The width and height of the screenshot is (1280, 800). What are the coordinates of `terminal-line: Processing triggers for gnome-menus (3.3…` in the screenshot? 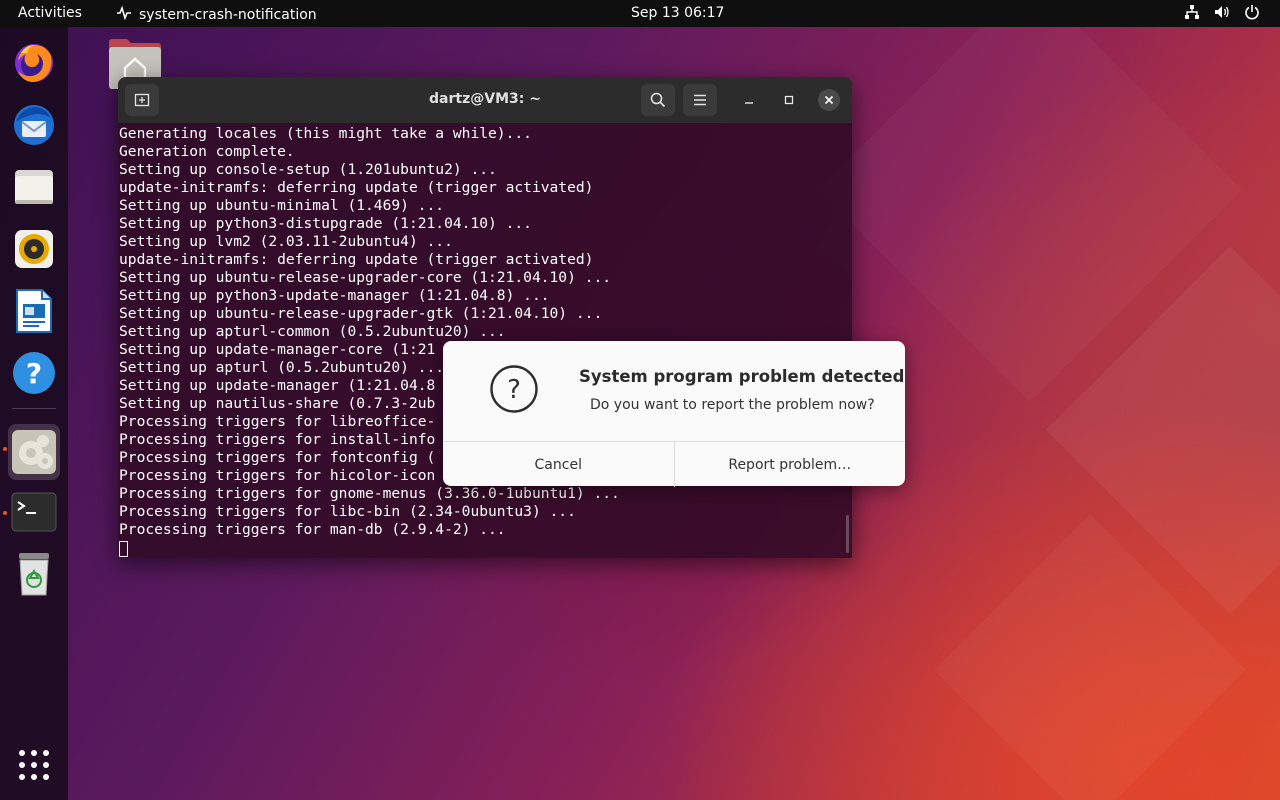 It's located at (369, 493).